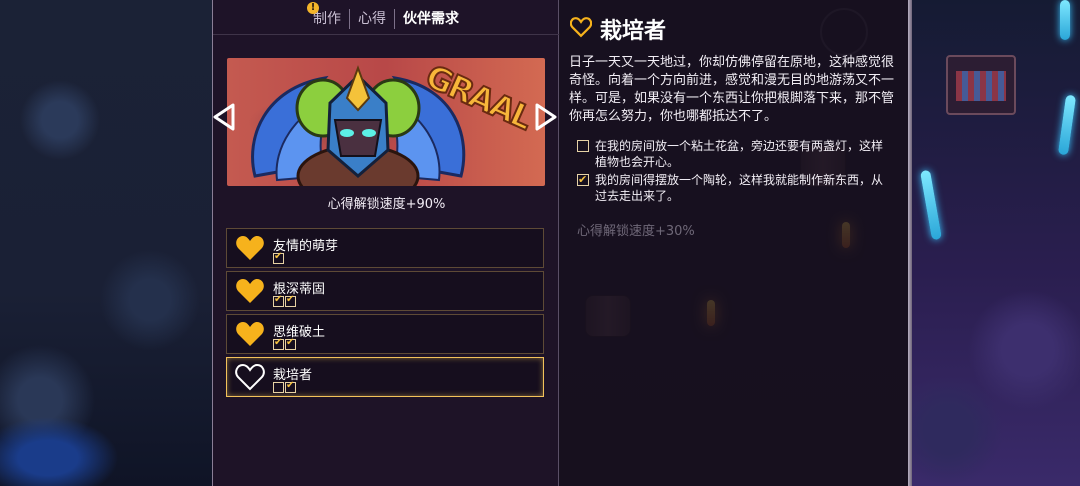 The width and height of the screenshot is (1080, 486). I want to click on task-item: 我的房间得摆放一个陶轮，这样我就能制作新东西，从过去走出来了。, so click(733, 188).